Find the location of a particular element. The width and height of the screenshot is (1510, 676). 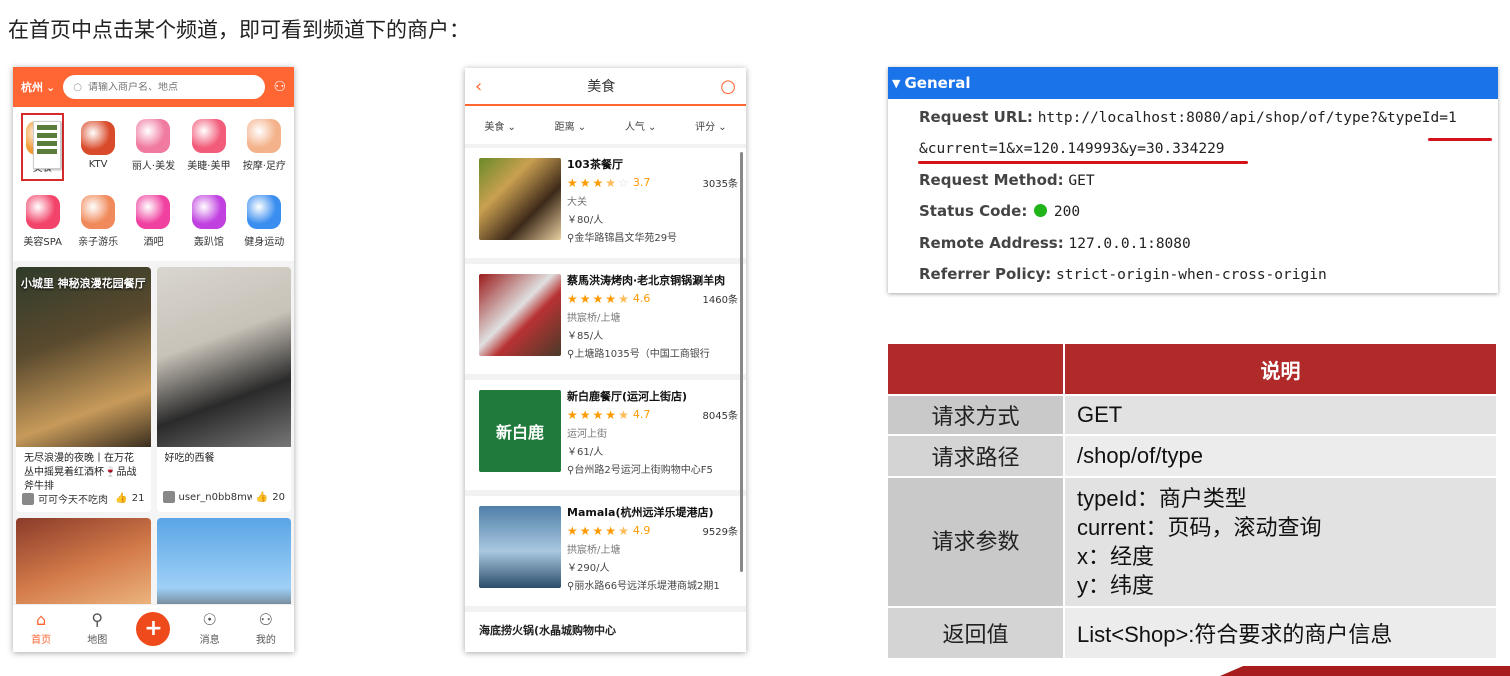

category-fitness: 健身运动 is located at coordinates (264, 221).